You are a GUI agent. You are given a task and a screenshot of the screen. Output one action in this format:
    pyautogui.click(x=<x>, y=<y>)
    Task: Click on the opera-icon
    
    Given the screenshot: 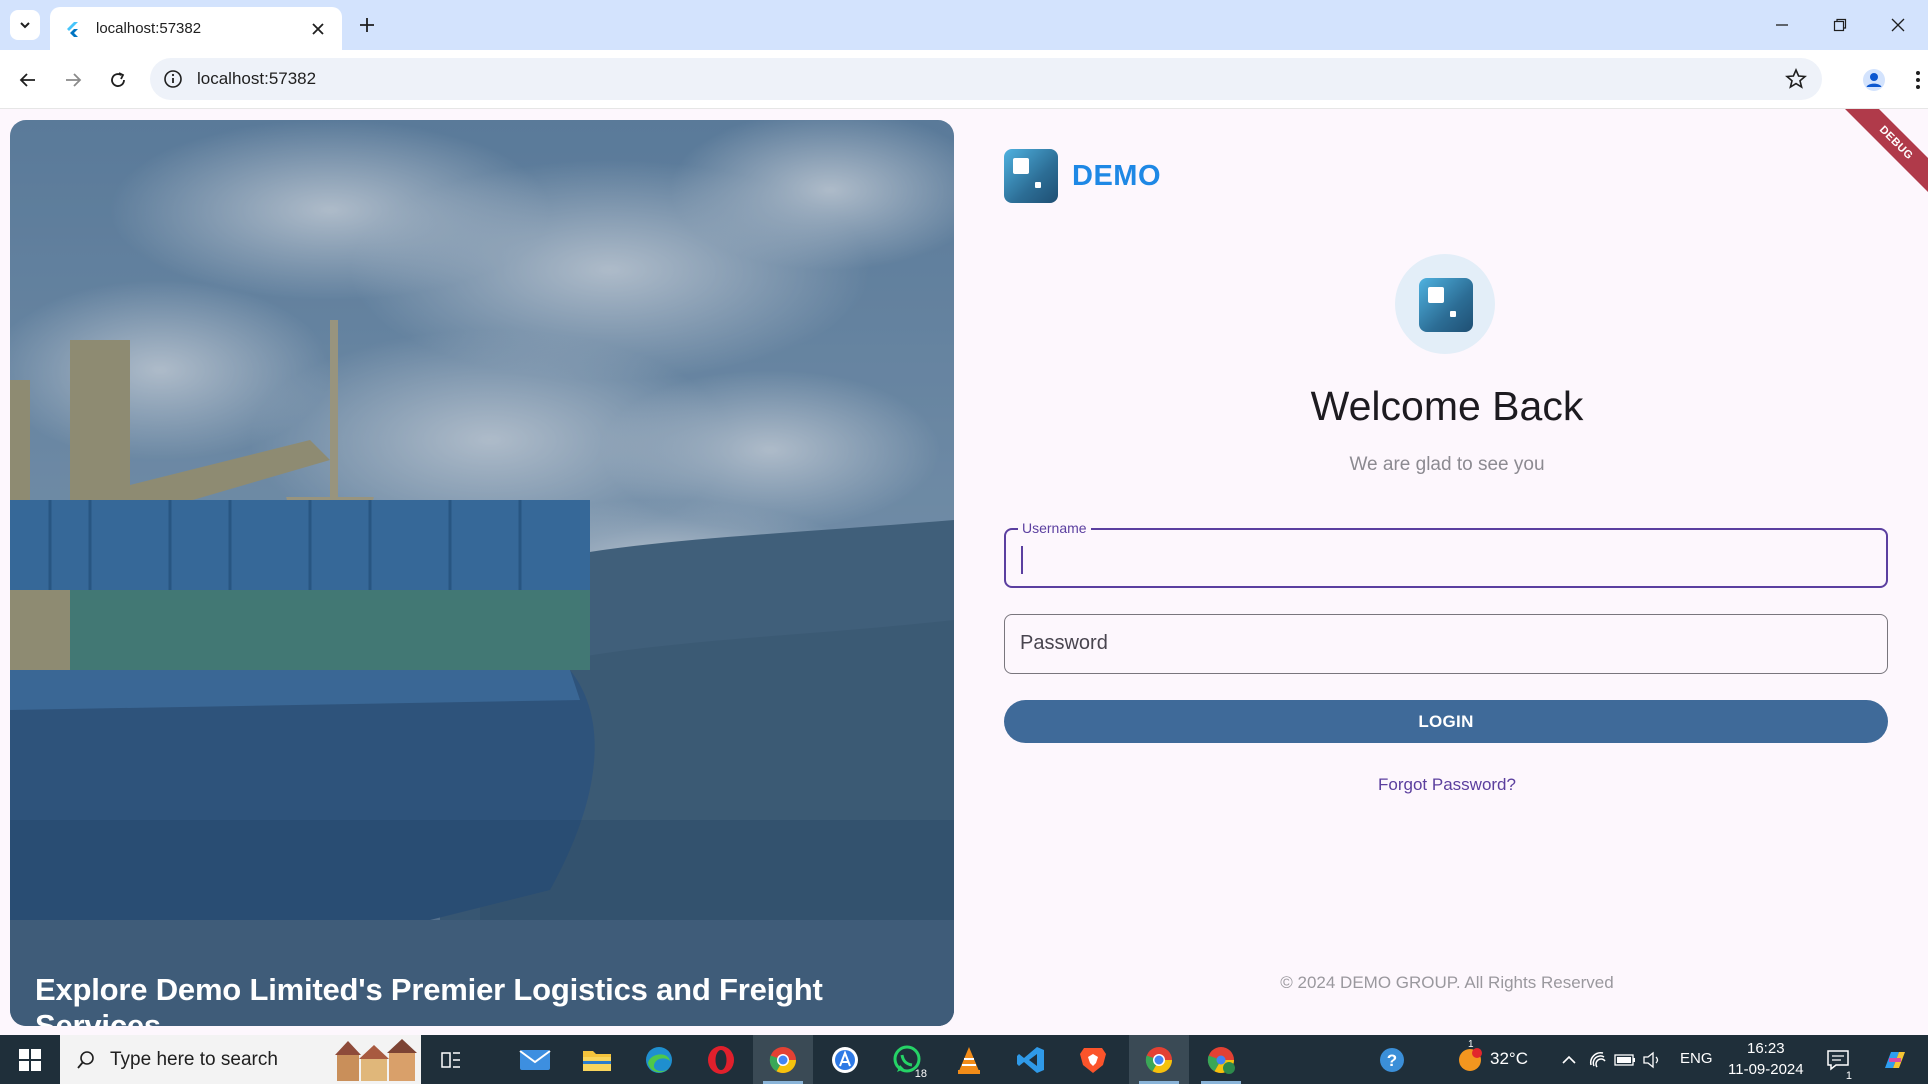 What is the action you would take?
    pyautogui.click(x=721, y=1059)
    